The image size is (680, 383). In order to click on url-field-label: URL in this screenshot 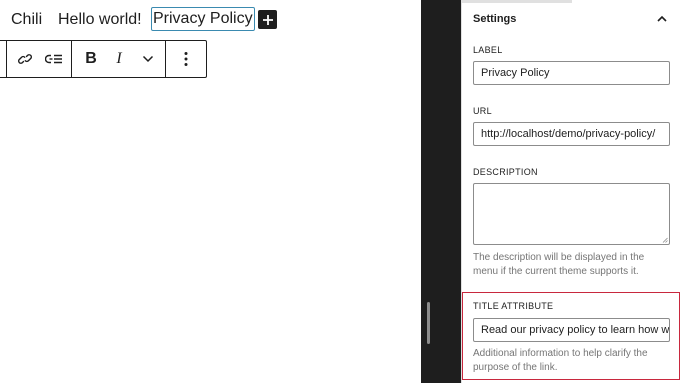, I will do `click(482, 111)`.